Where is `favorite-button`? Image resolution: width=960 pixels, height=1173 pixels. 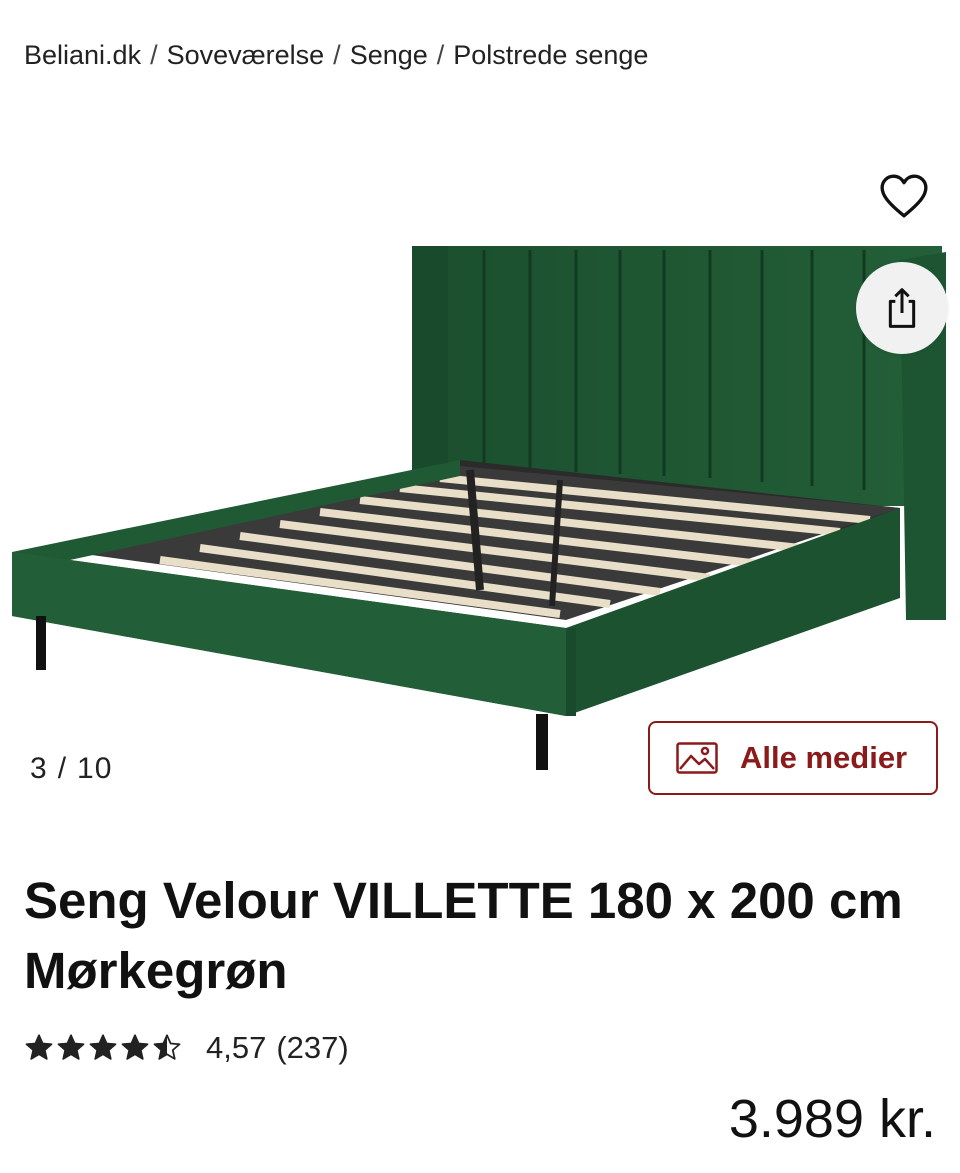 favorite-button is located at coordinates (904, 196).